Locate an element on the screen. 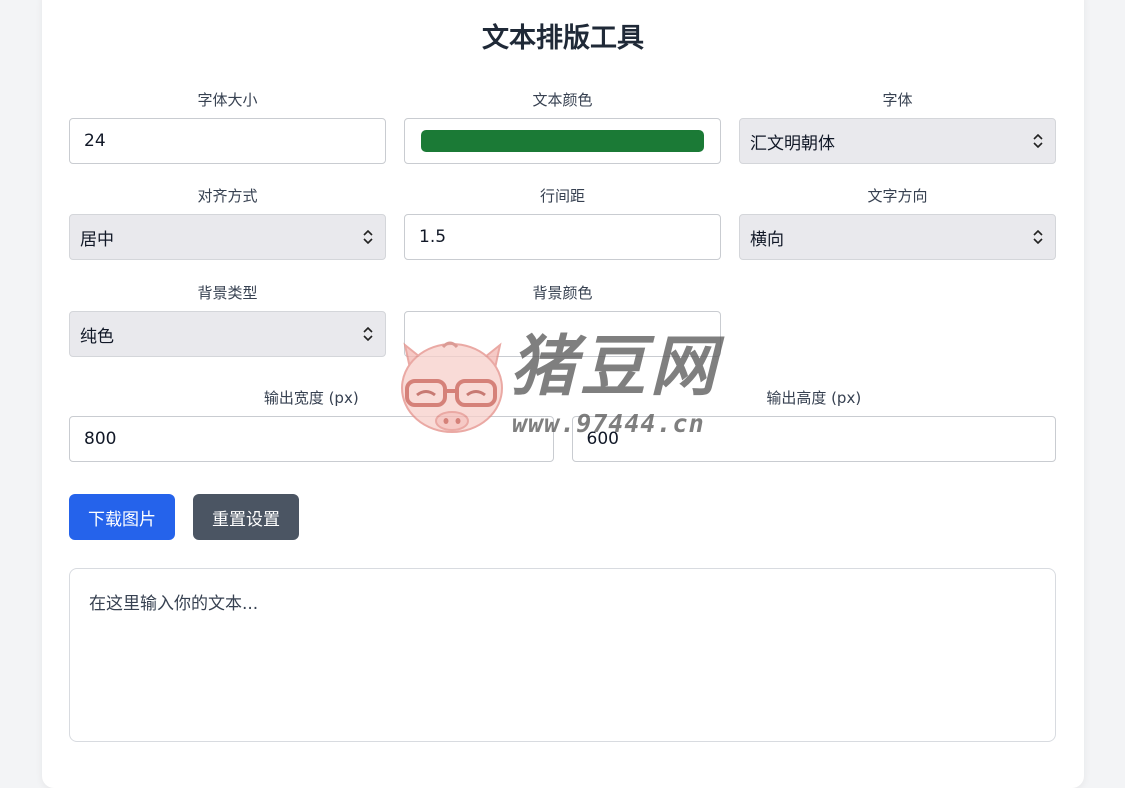 This screenshot has width=1125, height=788. font-size-label: 字体大小 is located at coordinates (227, 100).